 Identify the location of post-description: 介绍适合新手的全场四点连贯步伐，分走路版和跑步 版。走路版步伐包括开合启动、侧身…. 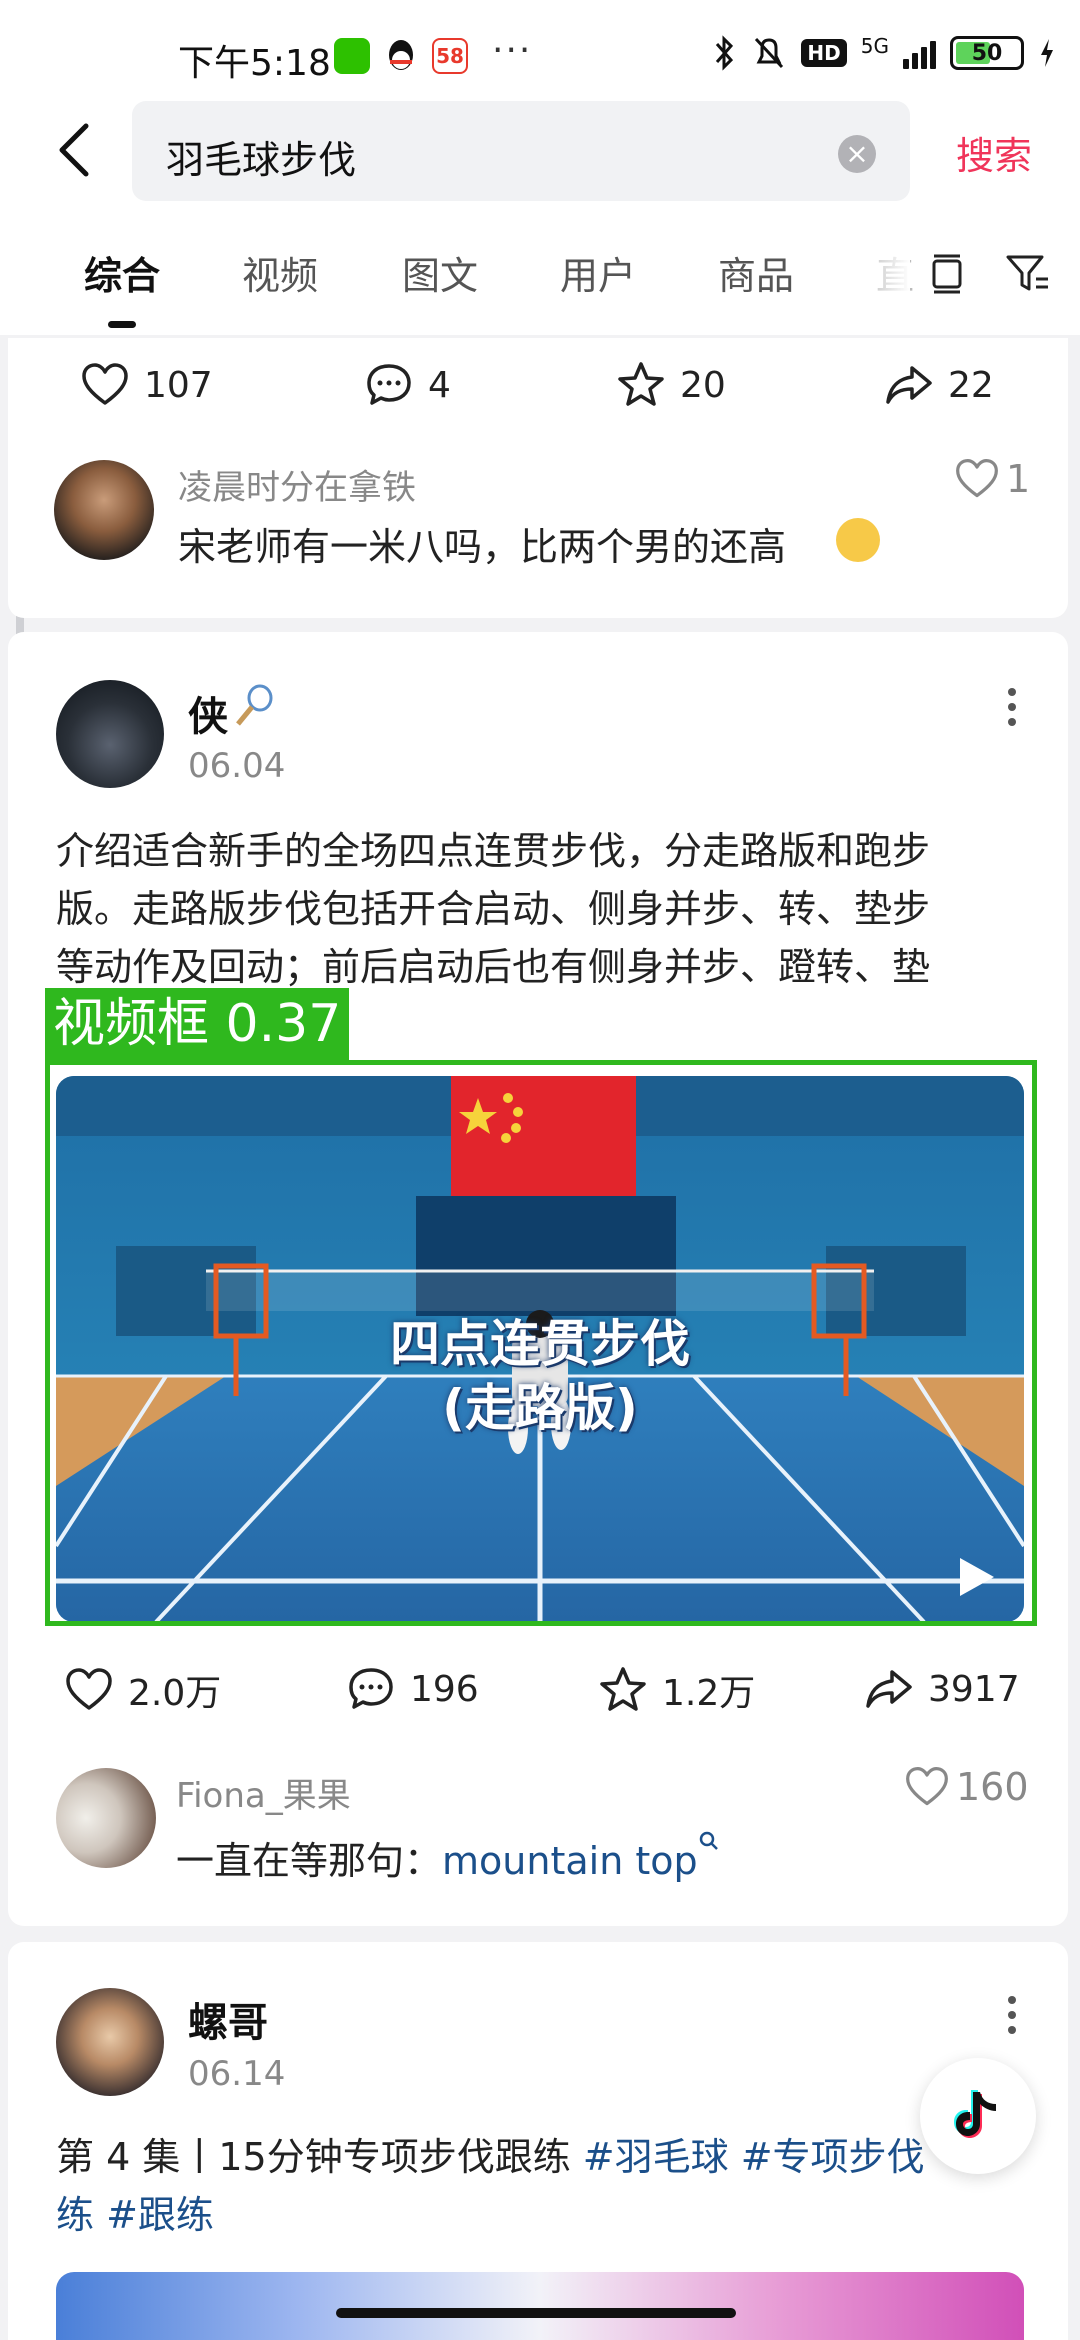
(536, 909).